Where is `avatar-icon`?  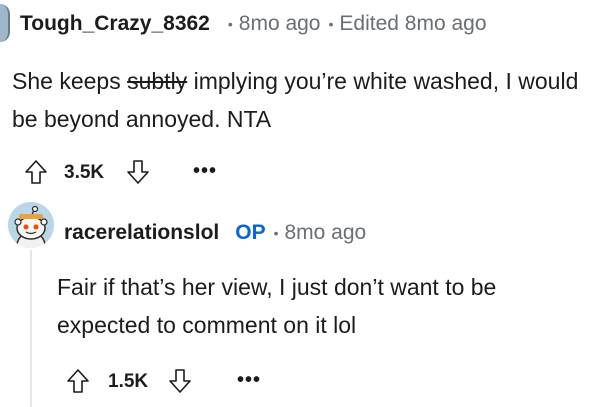 avatar-icon is located at coordinates (31, 225).